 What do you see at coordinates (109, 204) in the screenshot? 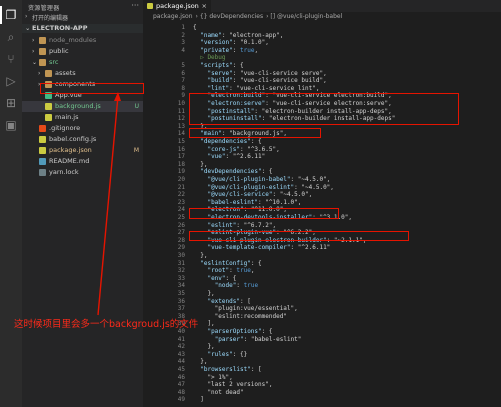
I see `annotation-arrow` at bounding box center [109, 204].